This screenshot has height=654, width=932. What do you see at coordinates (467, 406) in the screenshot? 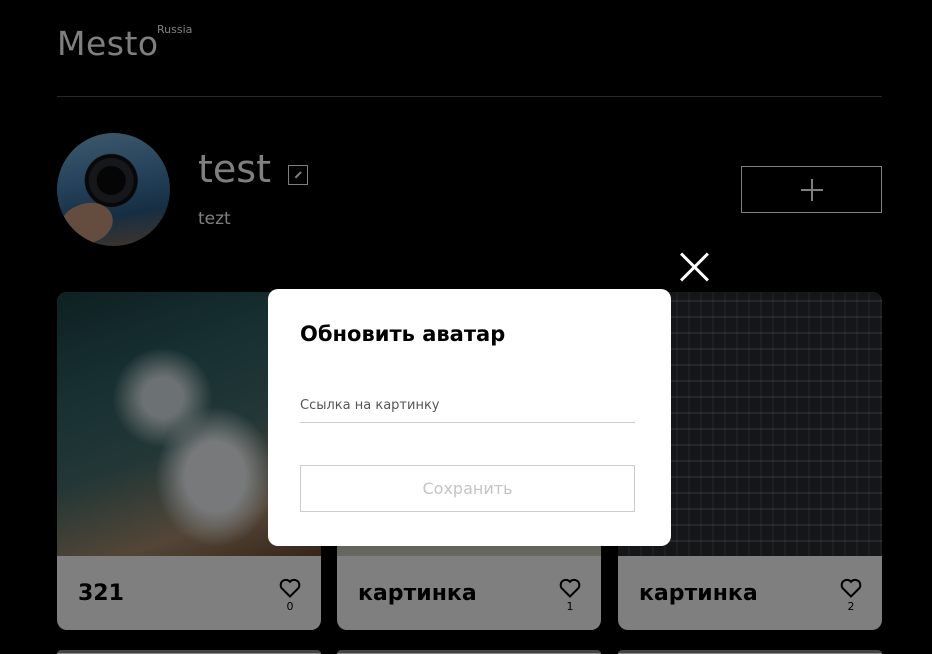
I see `avatar-link-input` at bounding box center [467, 406].